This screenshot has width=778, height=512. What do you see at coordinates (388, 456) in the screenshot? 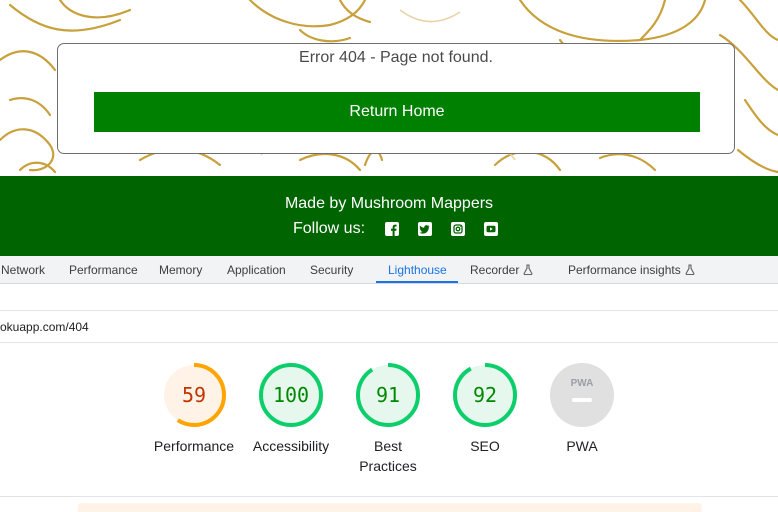
I see `gauge-best-practices-label: Best Practices` at bounding box center [388, 456].